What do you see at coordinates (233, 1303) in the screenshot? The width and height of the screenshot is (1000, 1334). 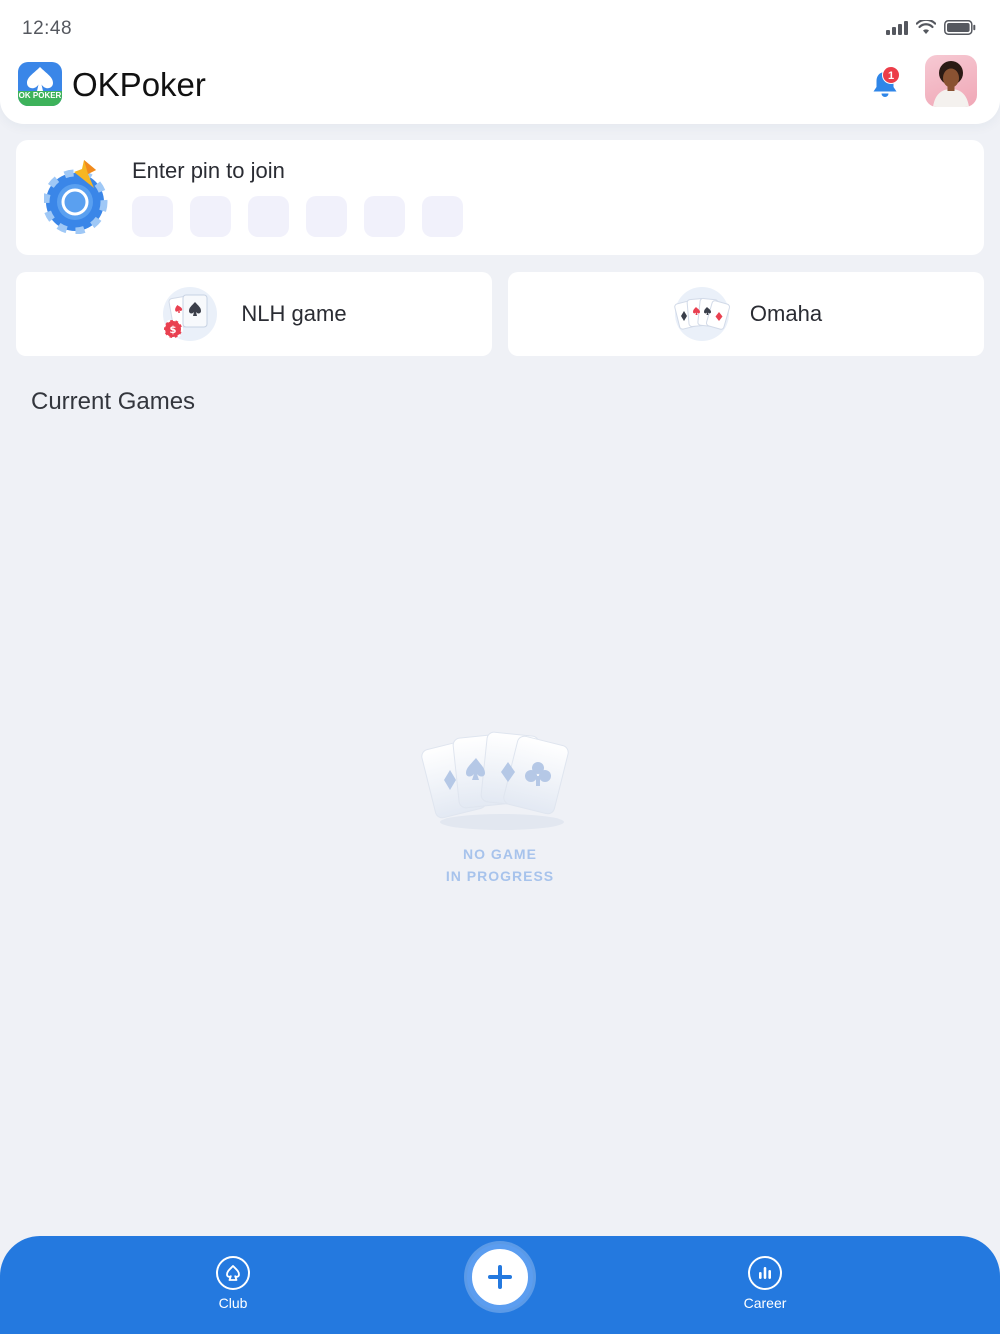 I see `nav-club-label: Club` at bounding box center [233, 1303].